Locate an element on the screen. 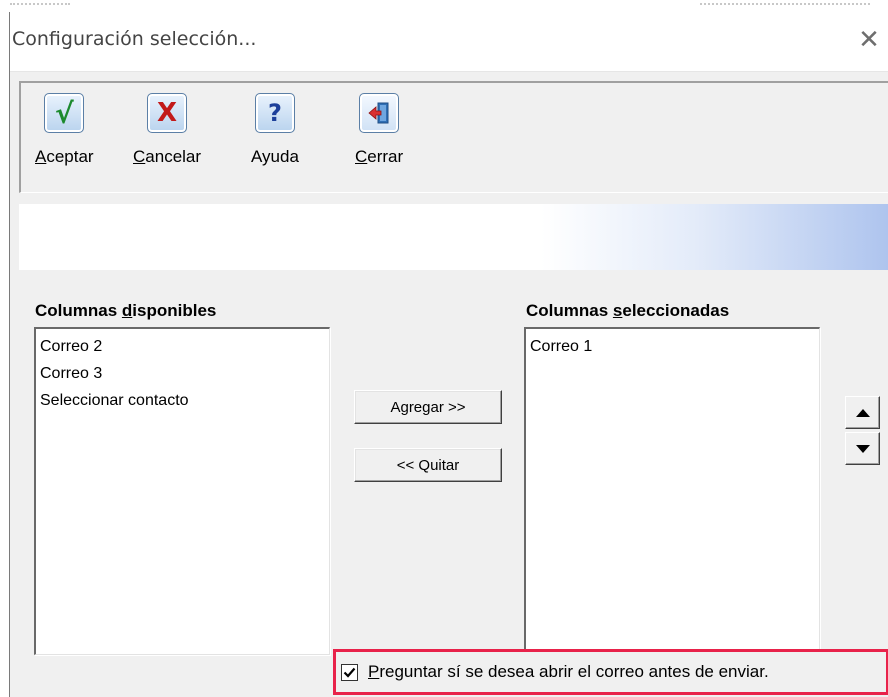  available-columns-label: Columnas disponibles is located at coordinates (126, 310).